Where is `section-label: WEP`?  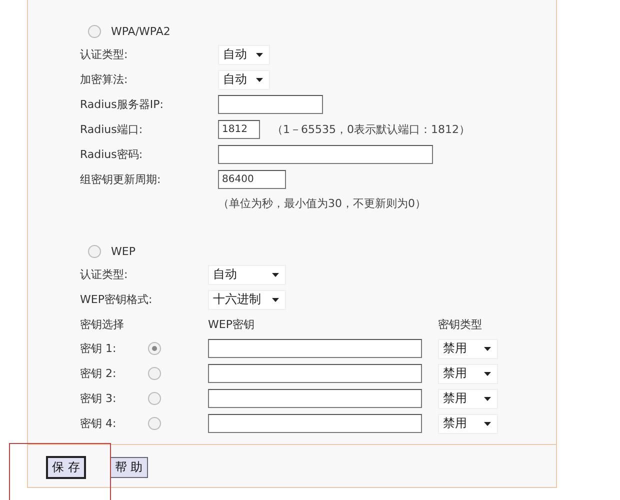 section-label: WEP is located at coordinates (123, 251).